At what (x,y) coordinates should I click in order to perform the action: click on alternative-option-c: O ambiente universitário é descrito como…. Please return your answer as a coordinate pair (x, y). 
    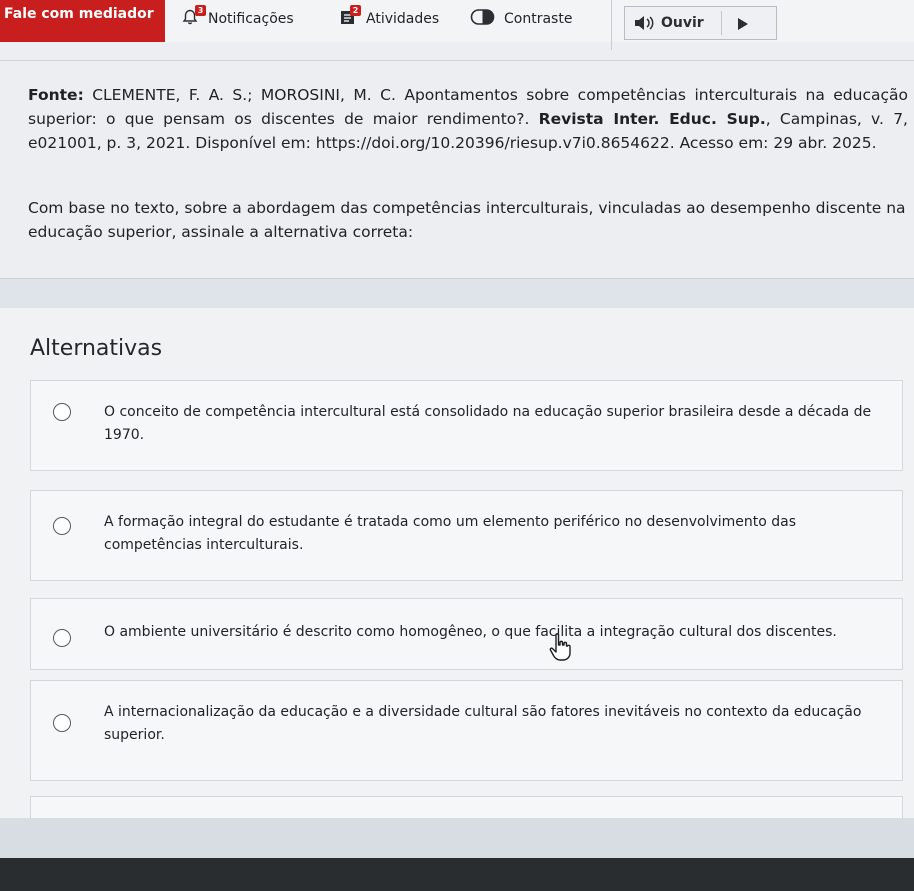
    Looking at the image, I should click on (466, 634).